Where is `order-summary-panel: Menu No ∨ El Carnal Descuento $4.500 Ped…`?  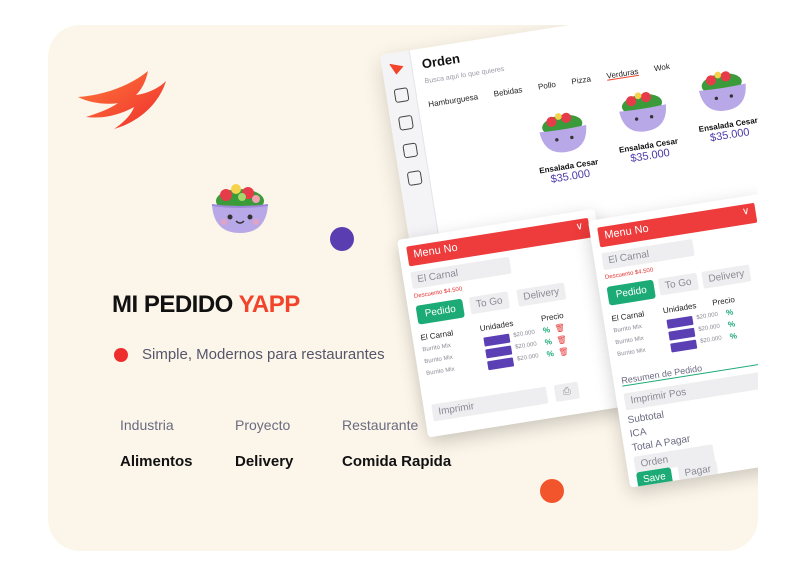 order-summary-panel: Menu No ∨ El Carnal Descuento $4.500 Ped… is located at coordinates (673, 340).